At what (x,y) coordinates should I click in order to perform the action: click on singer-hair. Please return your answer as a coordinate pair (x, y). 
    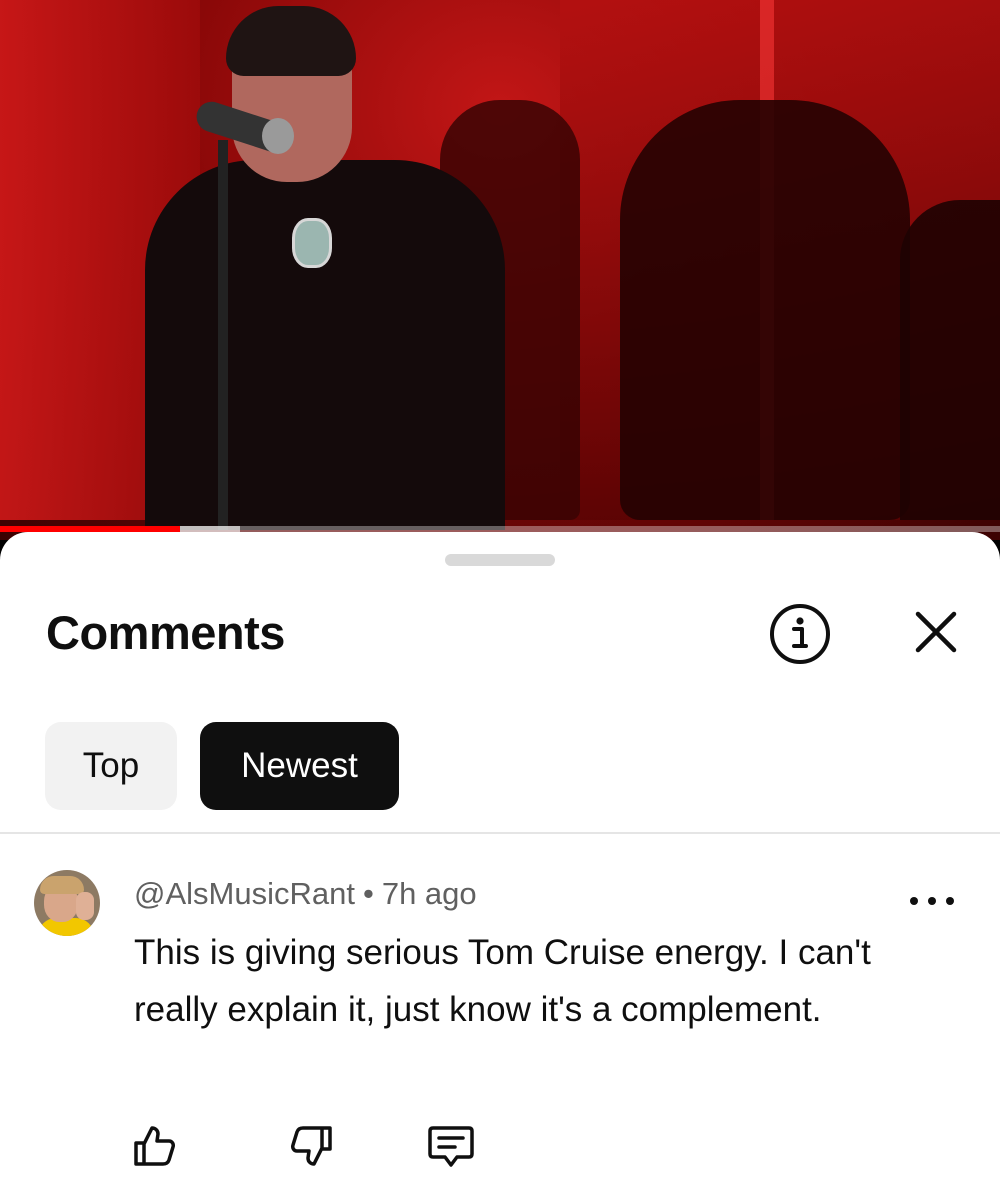
    Looking at the image, I should click on (291, 41).